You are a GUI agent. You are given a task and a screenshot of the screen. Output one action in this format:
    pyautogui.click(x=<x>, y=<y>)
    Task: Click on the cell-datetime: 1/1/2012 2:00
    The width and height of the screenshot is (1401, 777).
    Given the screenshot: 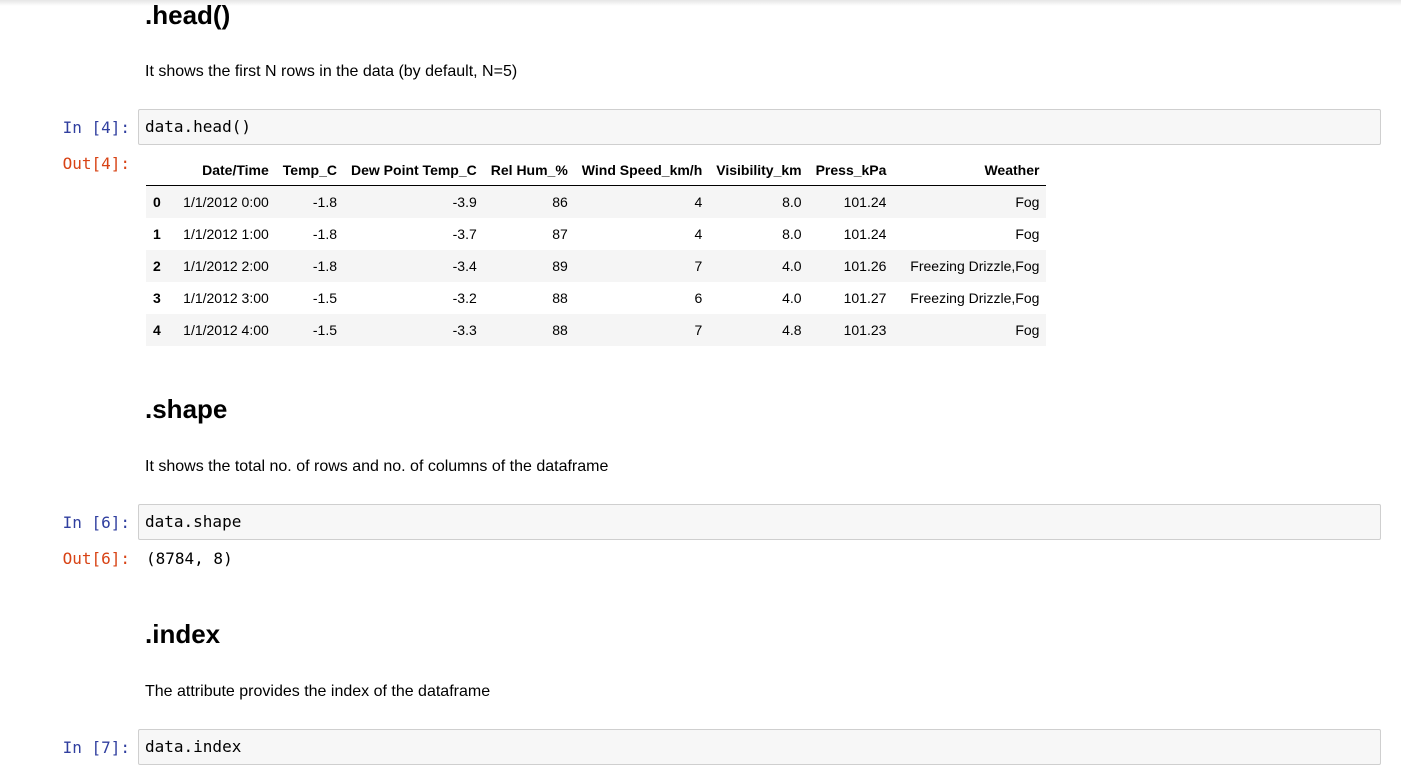 What is the action you would take?
    pyautogui.click(x=226, y=266)
    